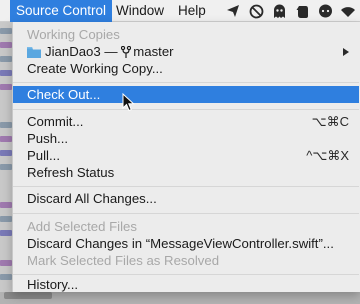  I want to click on commit-item: Commit... ⌥⌘C, so click(186, 121).